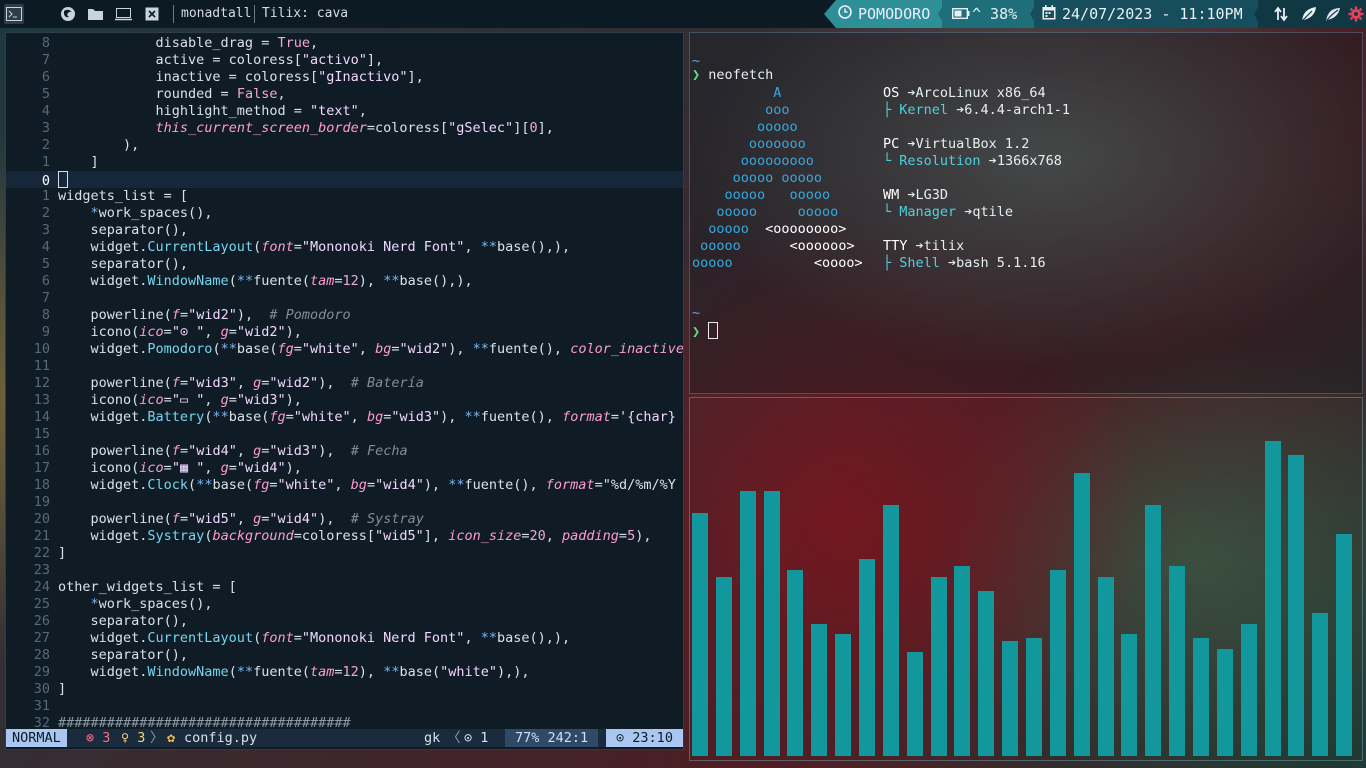 Image resolution: width=1366 pixels, height=768 pixels. I want to click on pomodoro-widget: POMODORO, so click(889, 14).